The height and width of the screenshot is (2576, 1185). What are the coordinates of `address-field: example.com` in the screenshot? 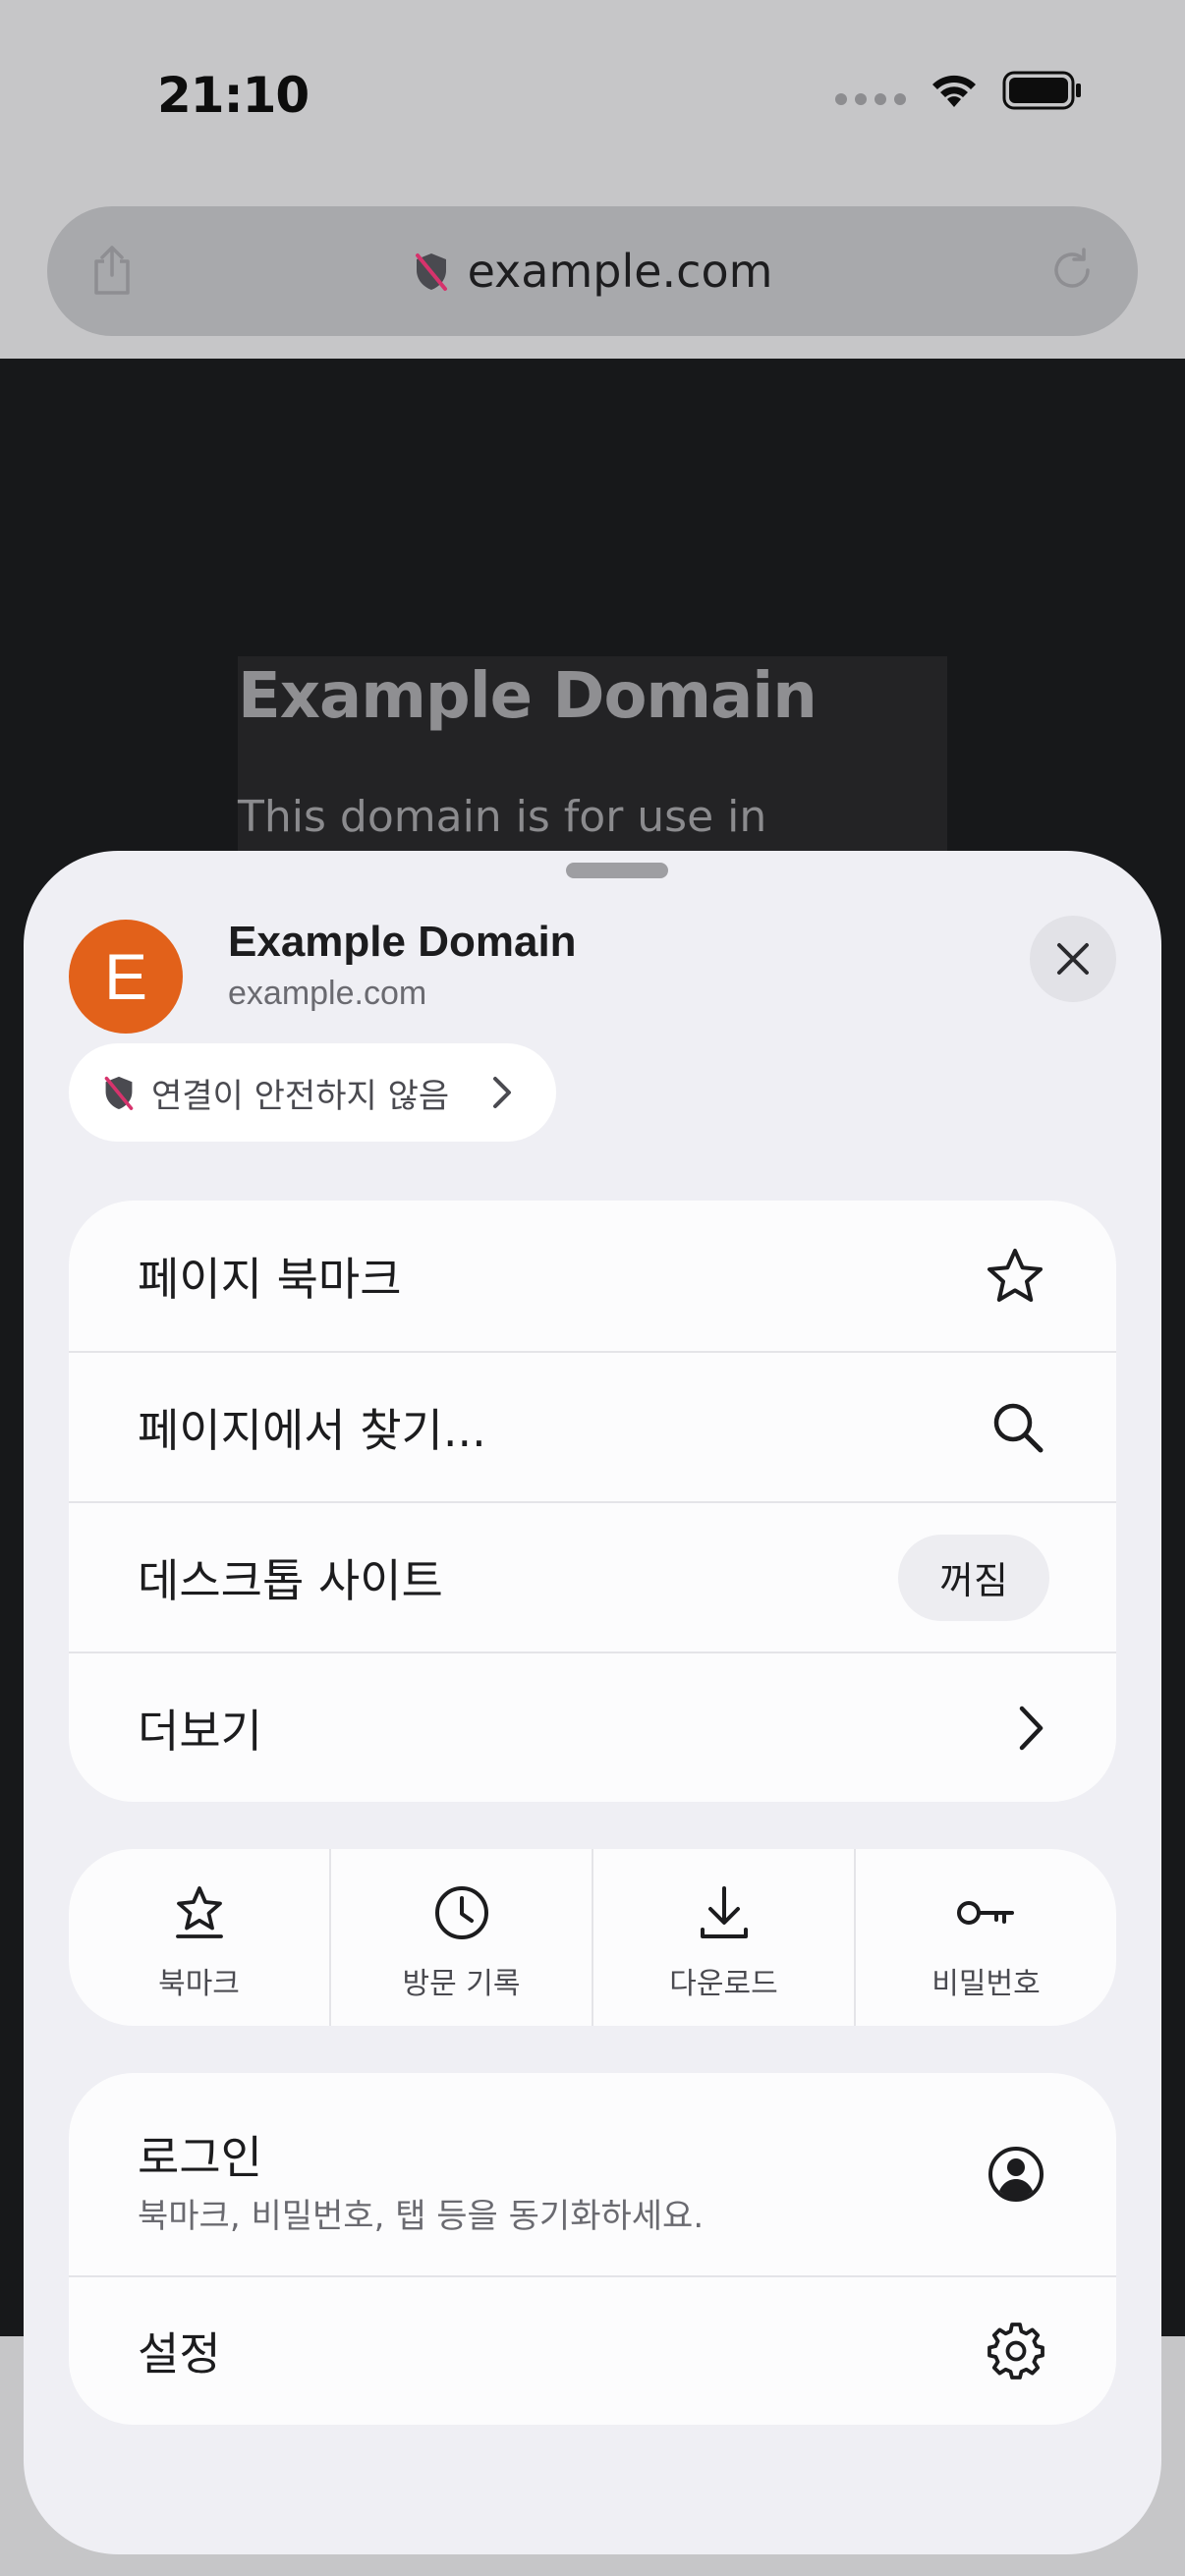 It's located at (592, 271).